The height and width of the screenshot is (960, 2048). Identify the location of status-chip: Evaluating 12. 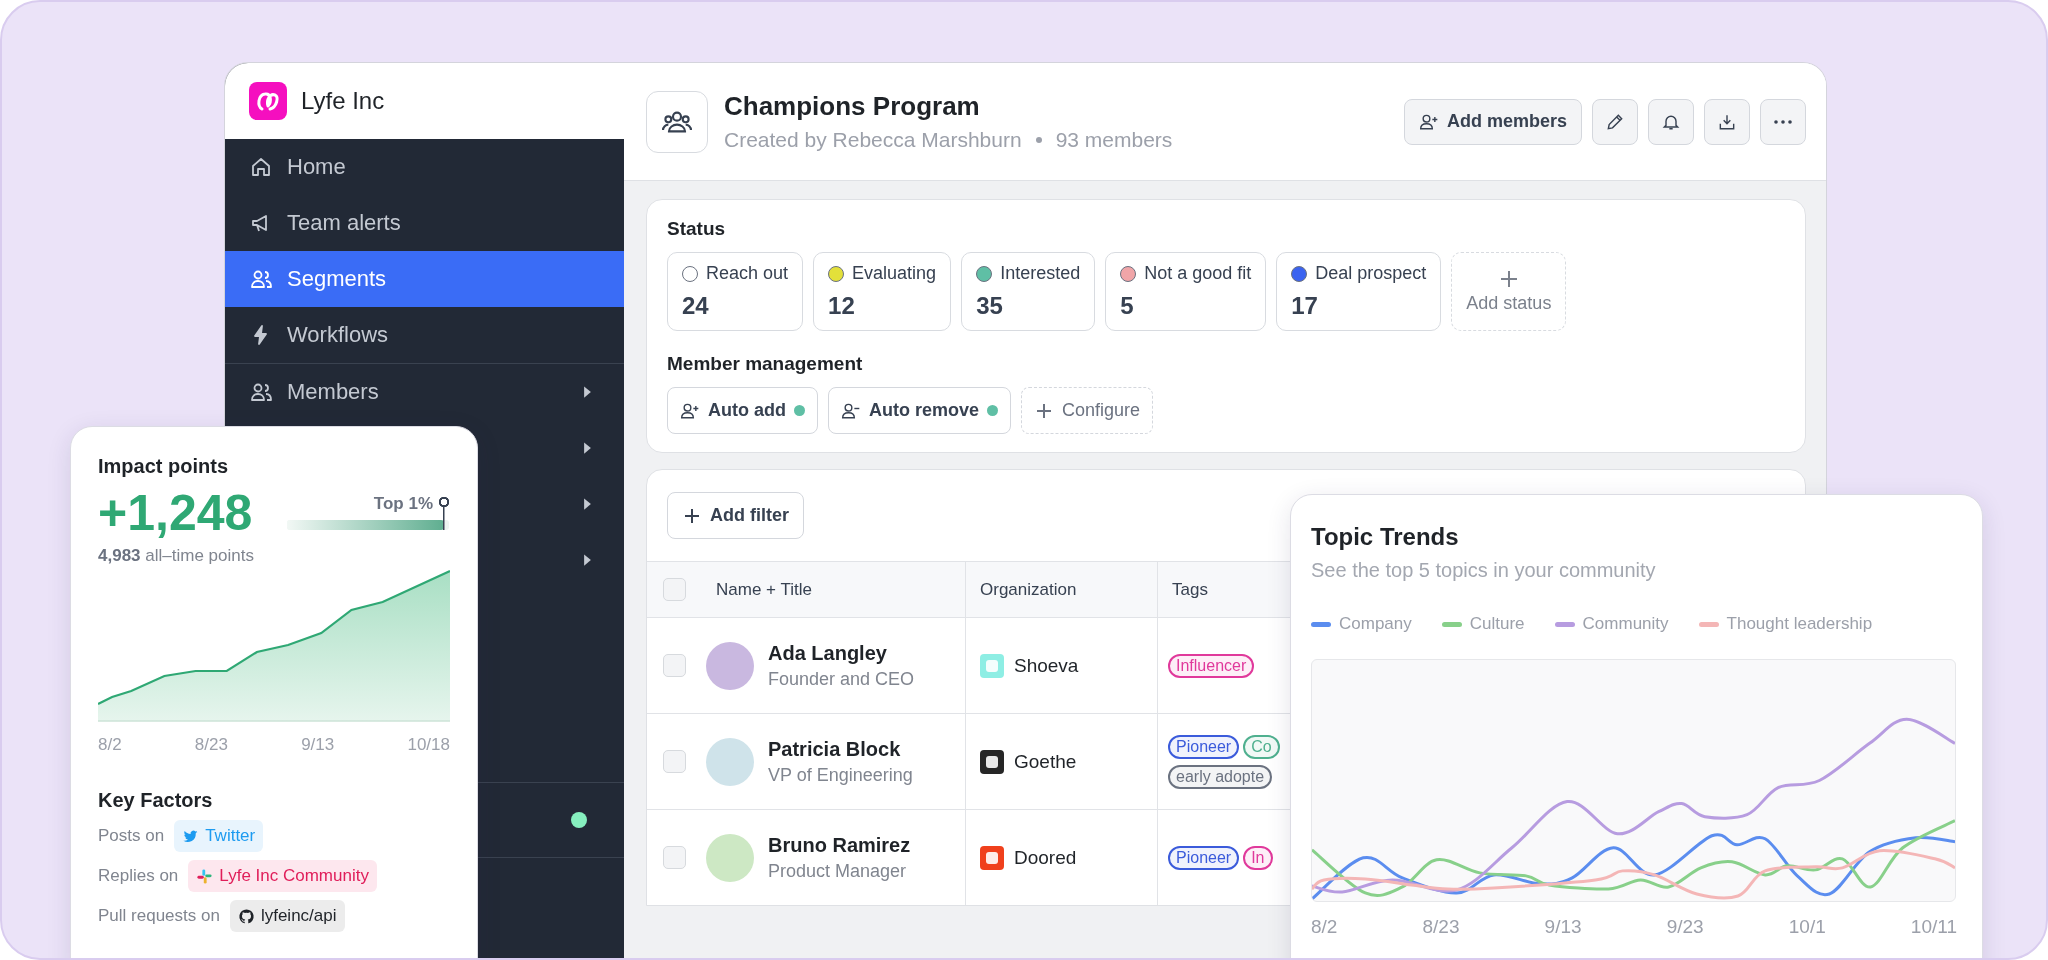
(882, 291).